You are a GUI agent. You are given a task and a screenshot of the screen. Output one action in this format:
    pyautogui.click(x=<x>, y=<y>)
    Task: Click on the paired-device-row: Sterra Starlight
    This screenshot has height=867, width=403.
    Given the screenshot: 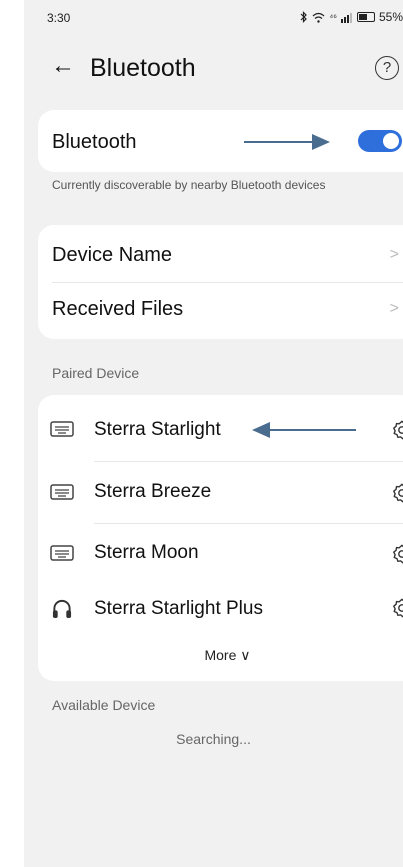 What is the action you would take?
    pyautogui.click(x=220, y=428)
    